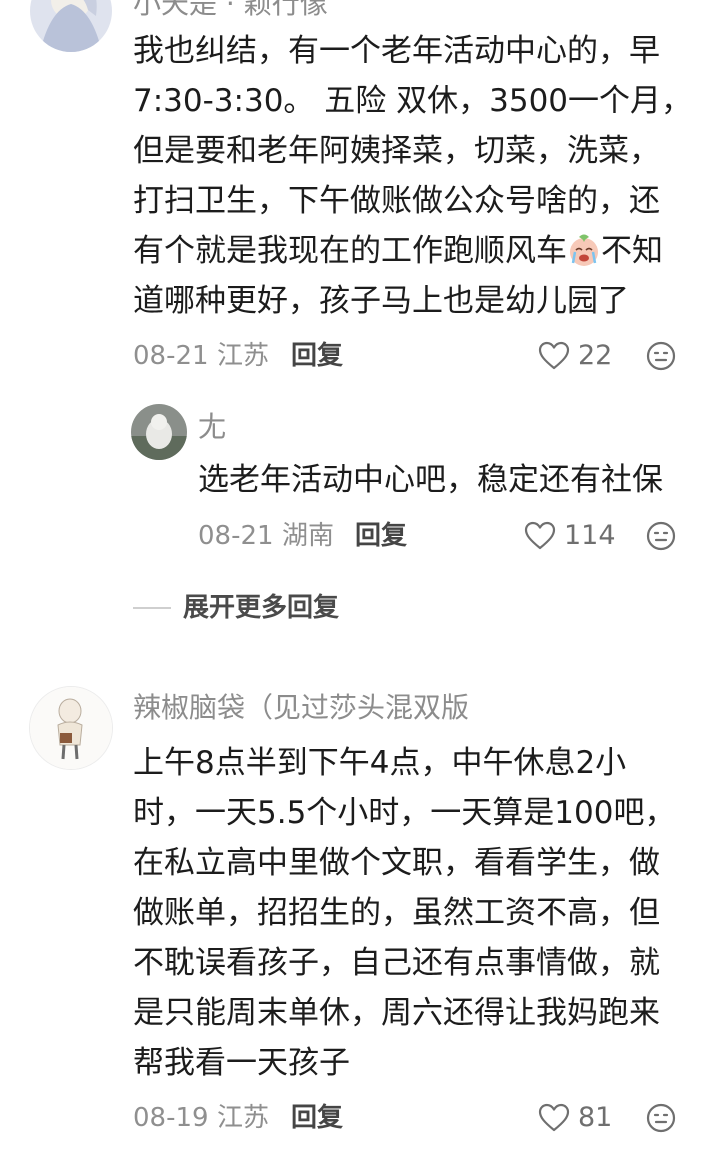  I want to click on expand-more-replies-button: 展开更多回复, so click(236, 608).